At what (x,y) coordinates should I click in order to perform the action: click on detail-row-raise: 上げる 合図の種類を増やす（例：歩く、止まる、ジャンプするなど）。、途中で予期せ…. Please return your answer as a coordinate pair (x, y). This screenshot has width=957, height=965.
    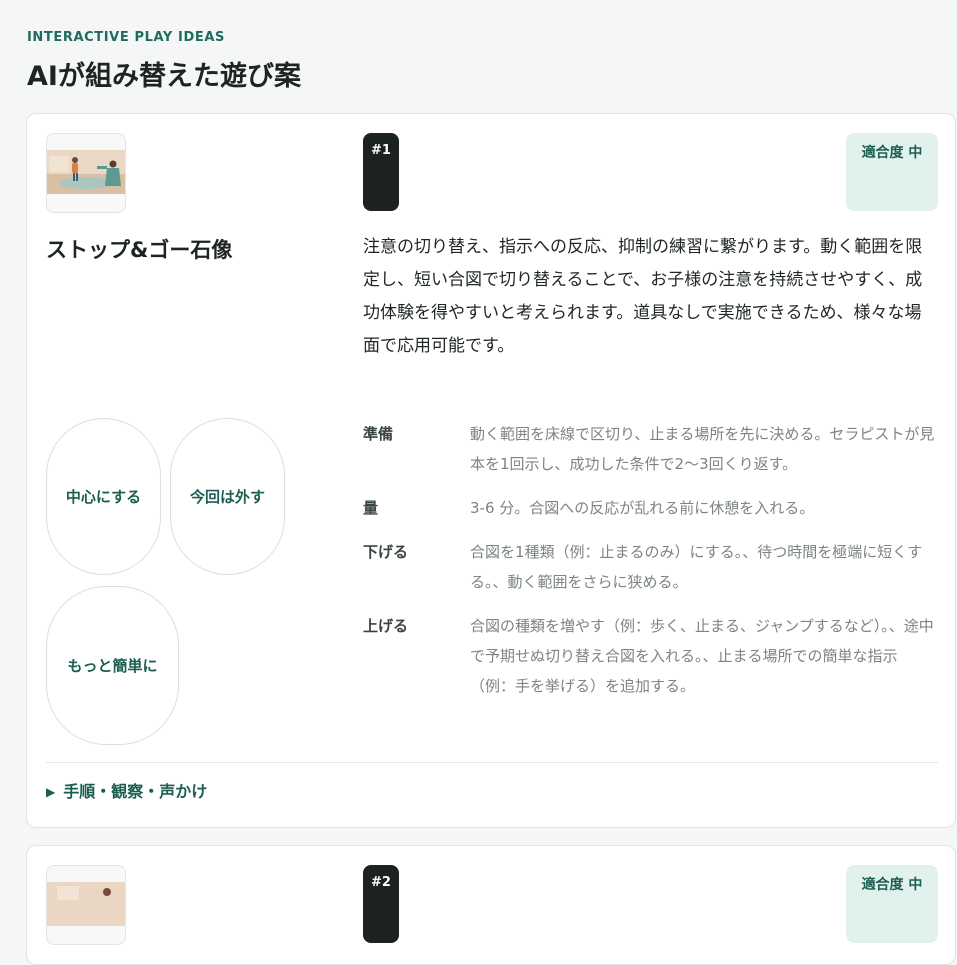
    Looking at the image, I should click on (650, 656).